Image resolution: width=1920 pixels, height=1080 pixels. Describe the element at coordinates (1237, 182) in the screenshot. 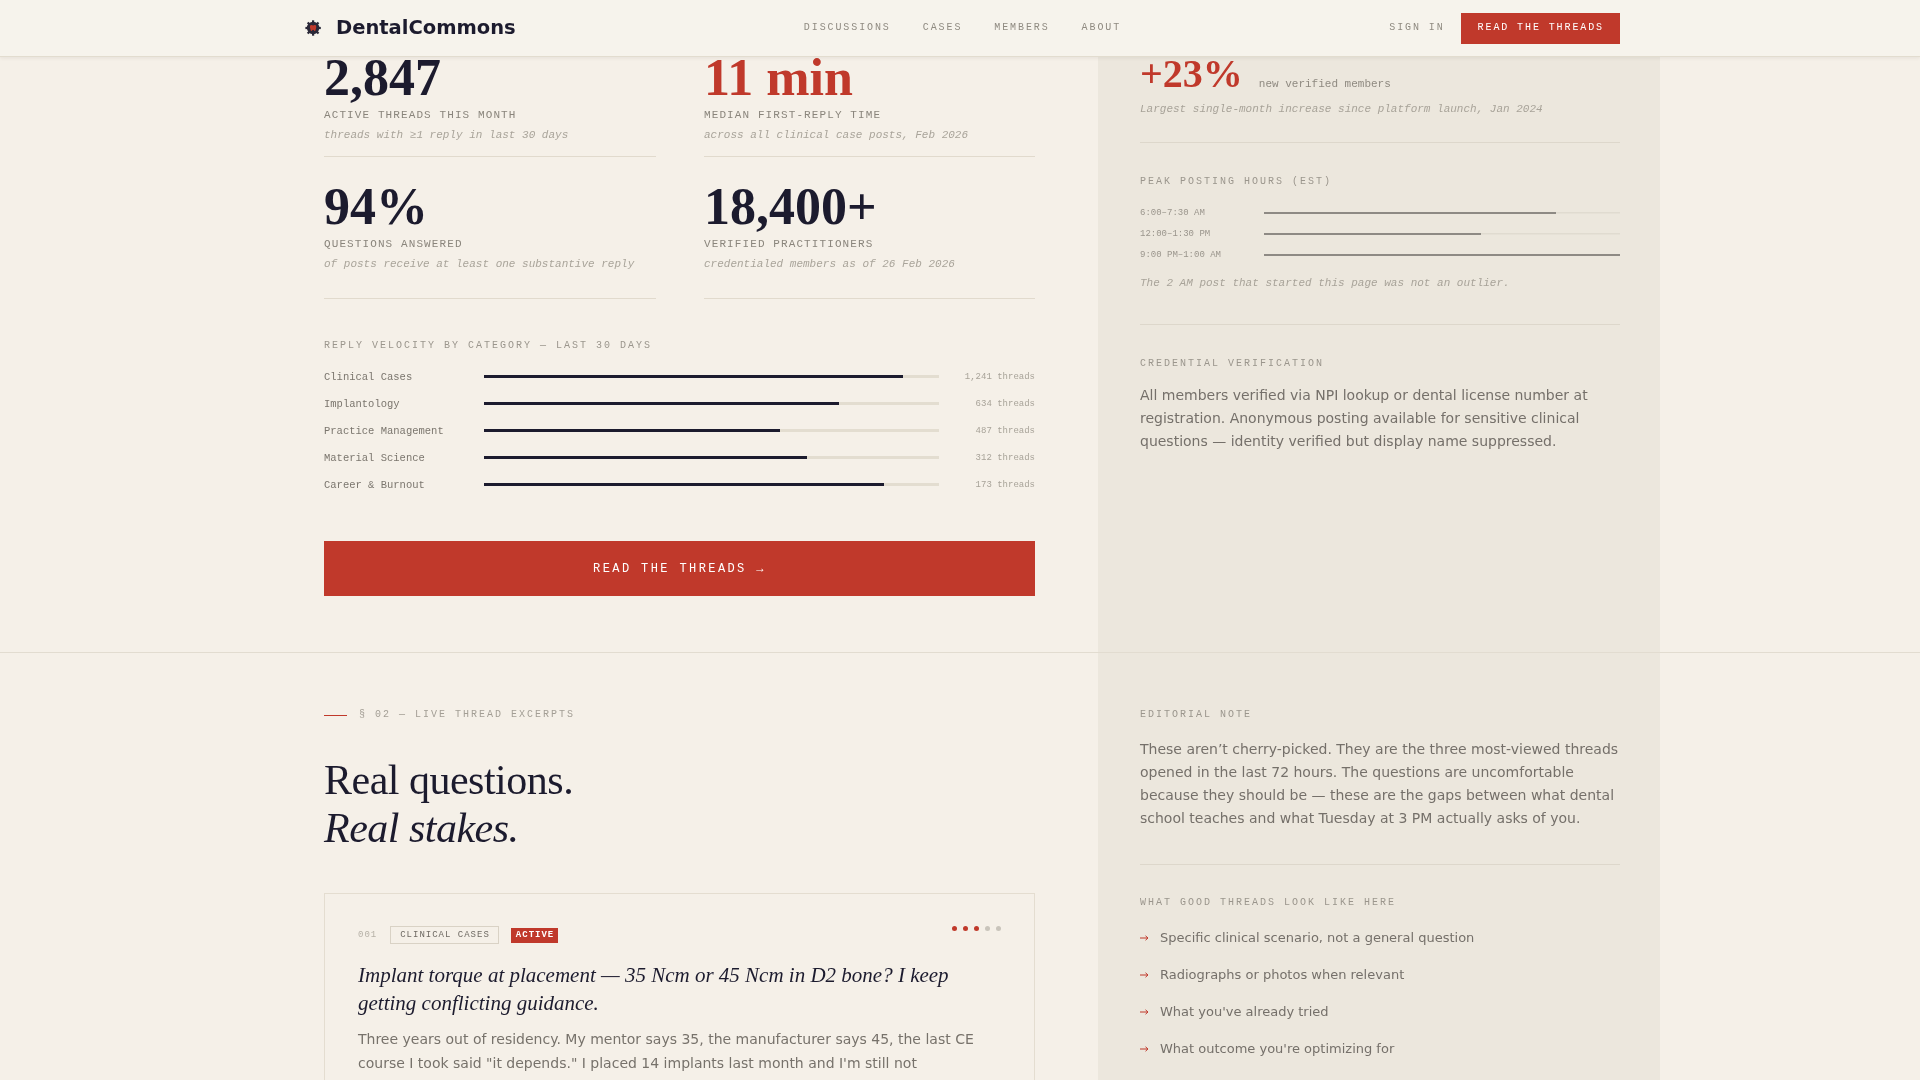

I see `section-label: PEAK POSTING HOURS (EST)` at that location.